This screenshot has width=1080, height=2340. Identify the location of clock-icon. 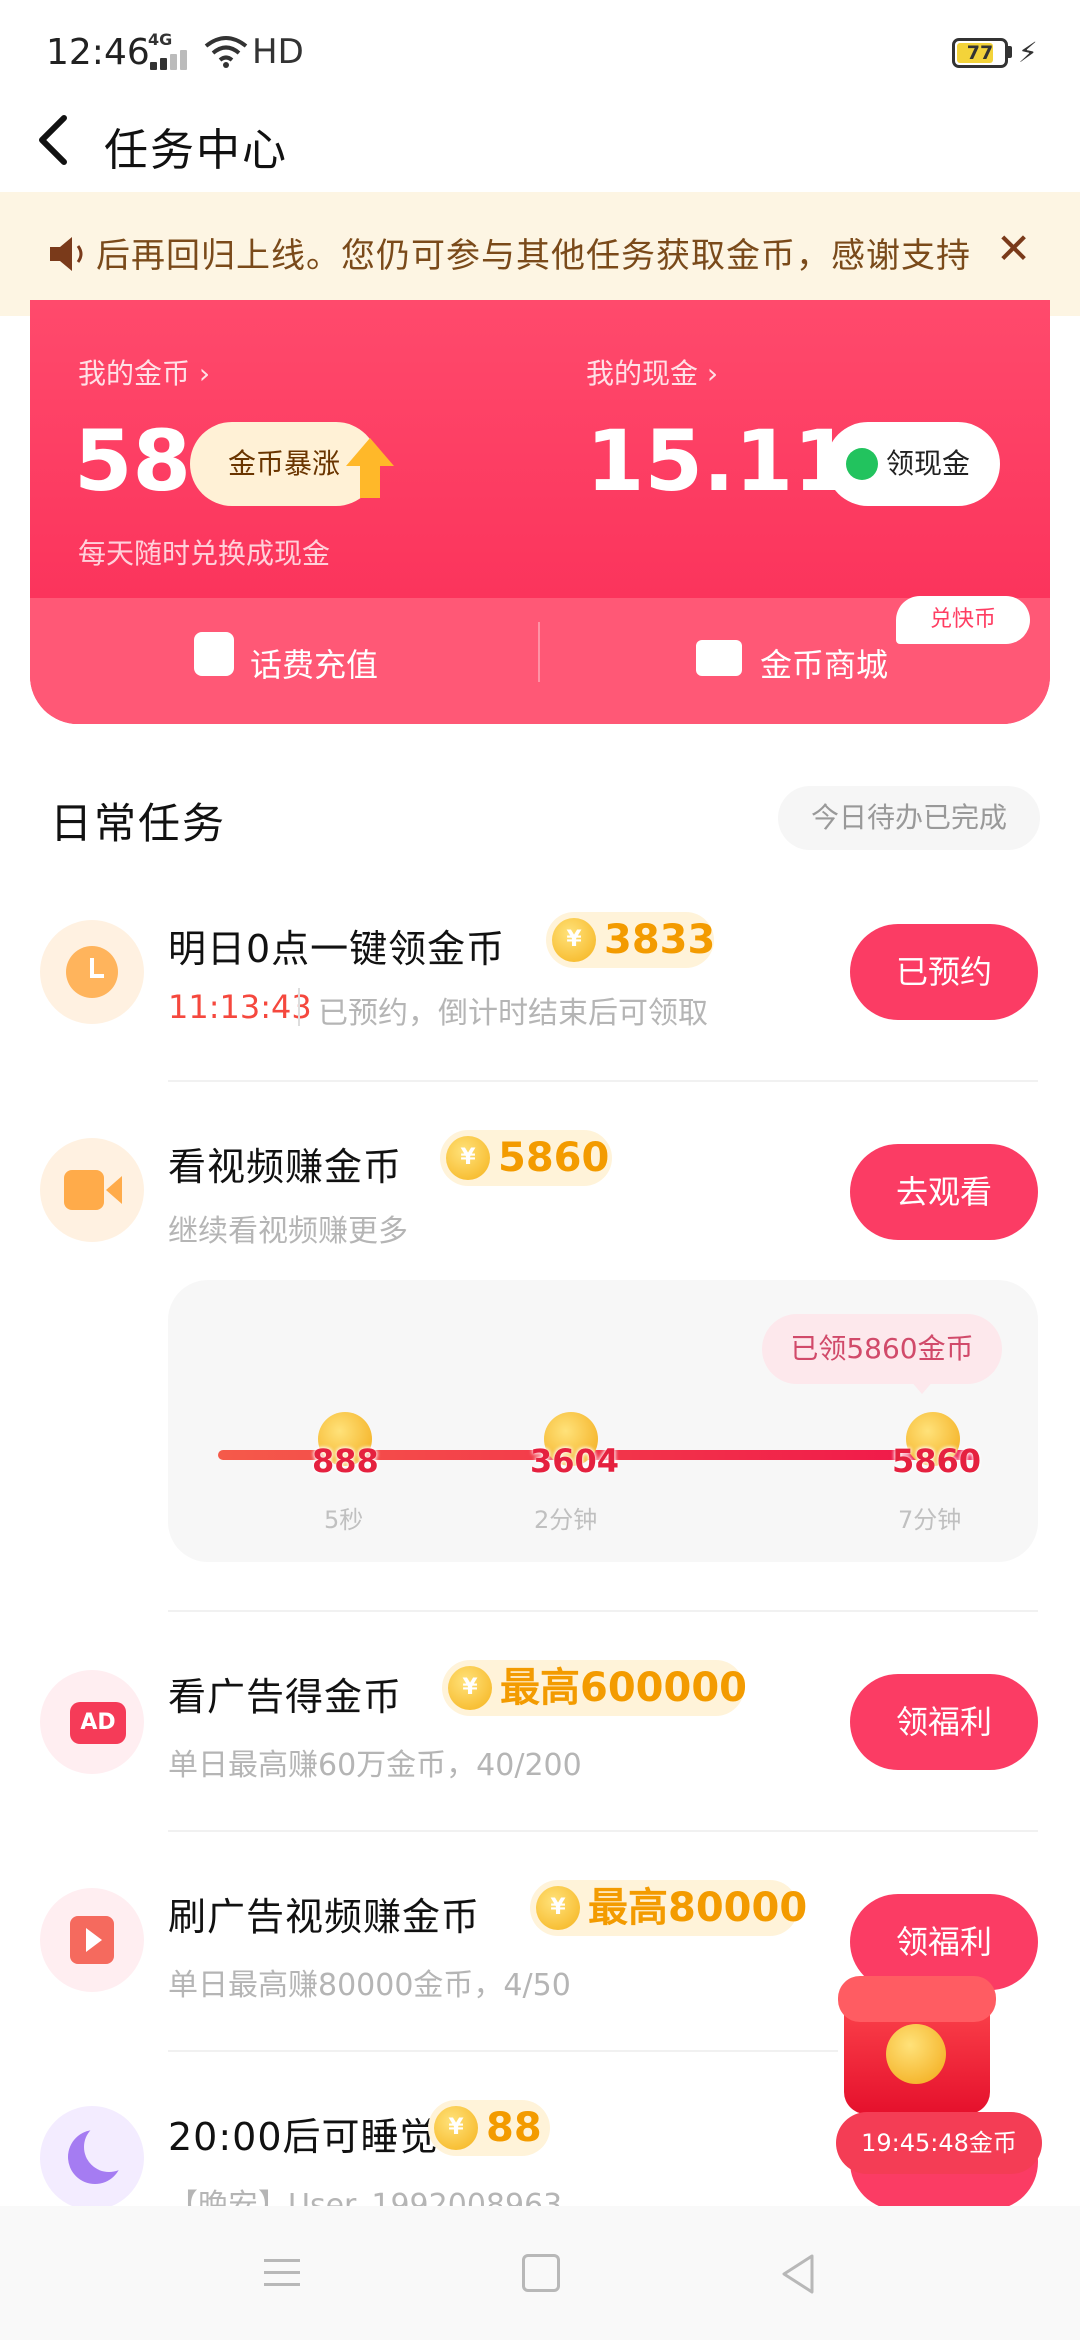
(92, 972).